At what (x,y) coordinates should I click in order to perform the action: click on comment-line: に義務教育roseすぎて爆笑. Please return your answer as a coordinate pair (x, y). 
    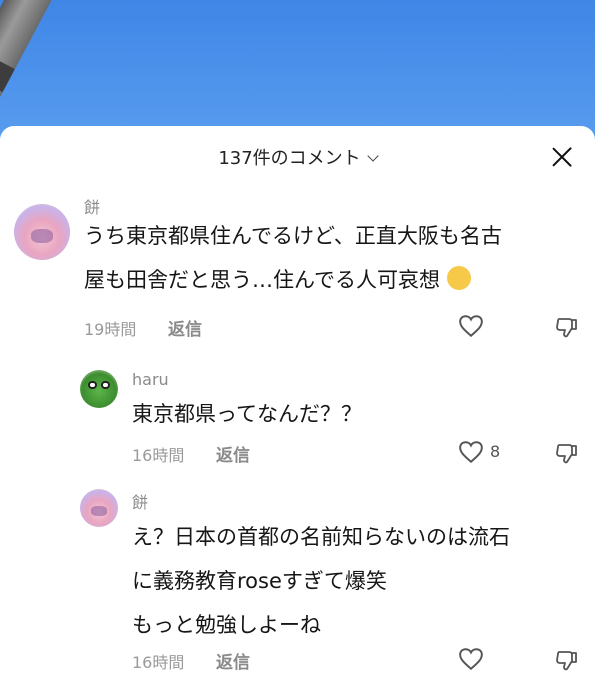
    Looking at the image, I should click on (259, 581).